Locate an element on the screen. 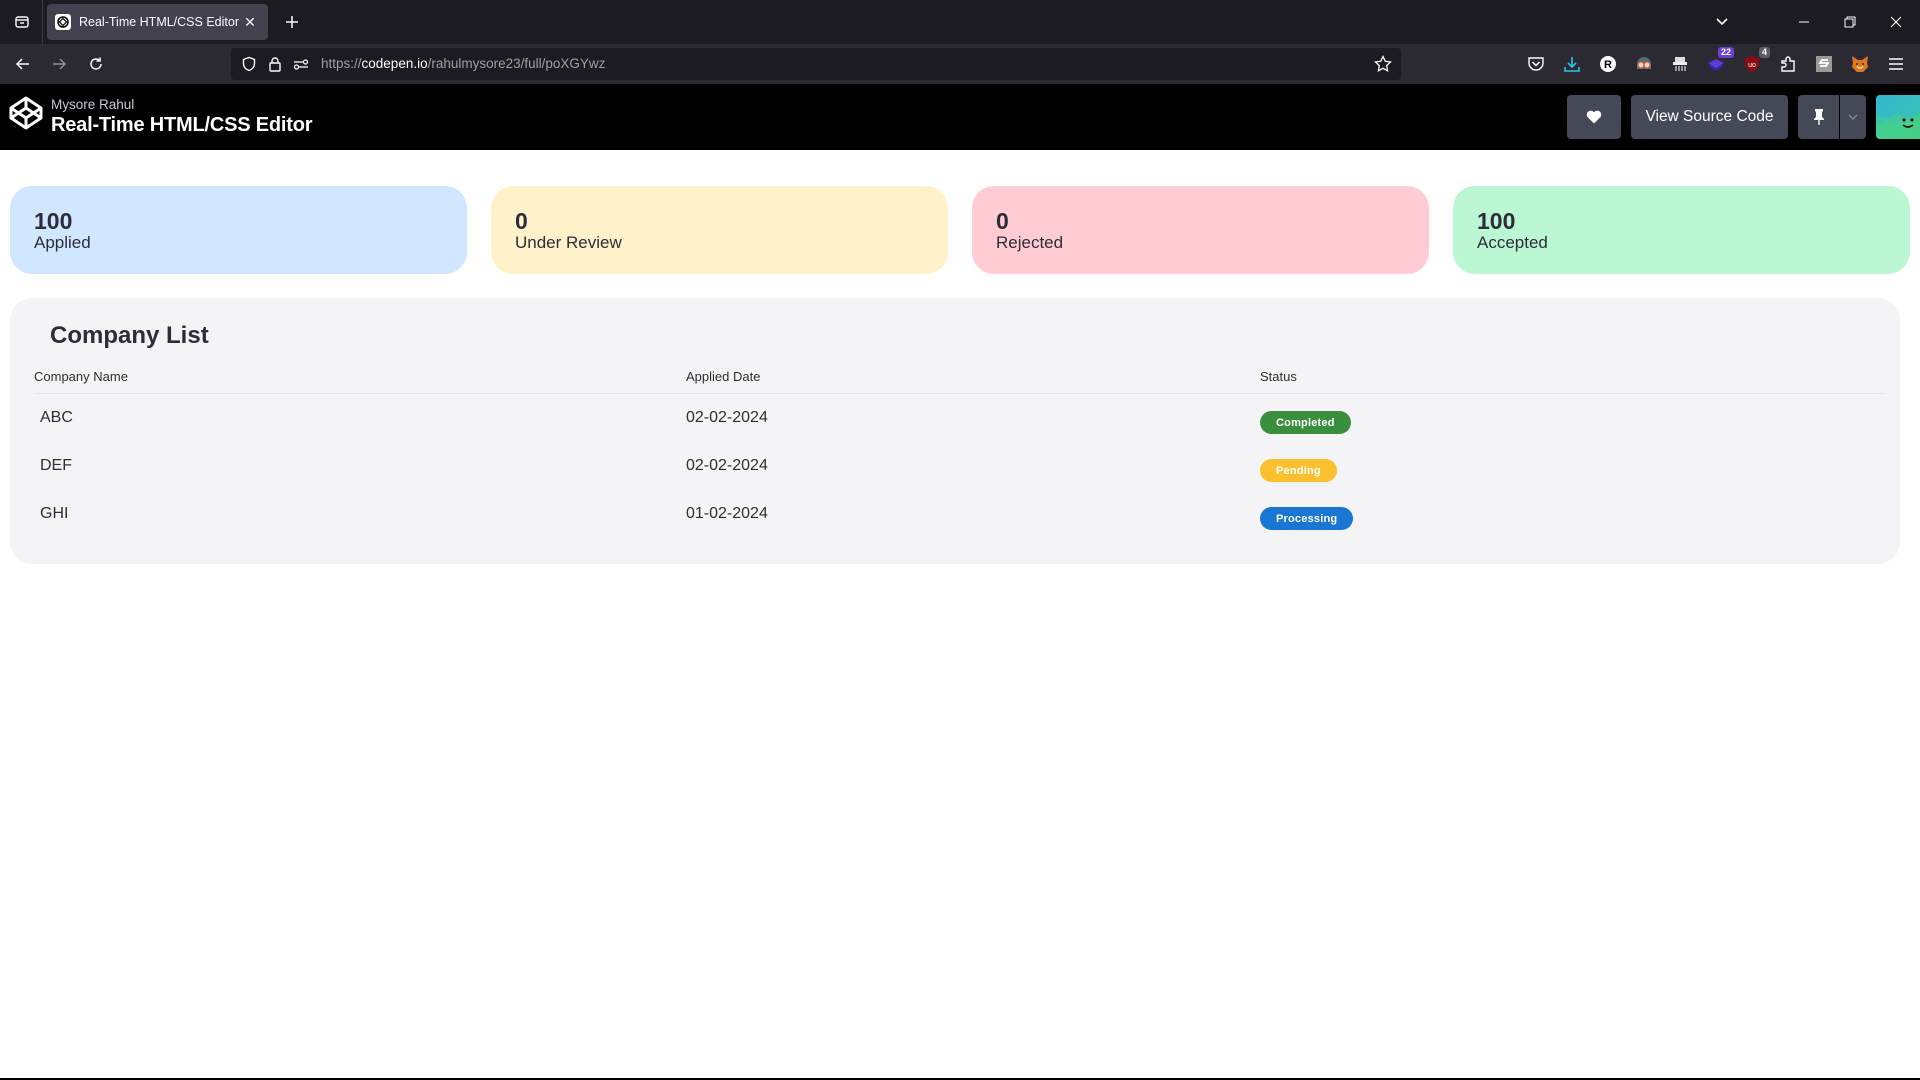  close-icon is located at coordinates (1896, 22).